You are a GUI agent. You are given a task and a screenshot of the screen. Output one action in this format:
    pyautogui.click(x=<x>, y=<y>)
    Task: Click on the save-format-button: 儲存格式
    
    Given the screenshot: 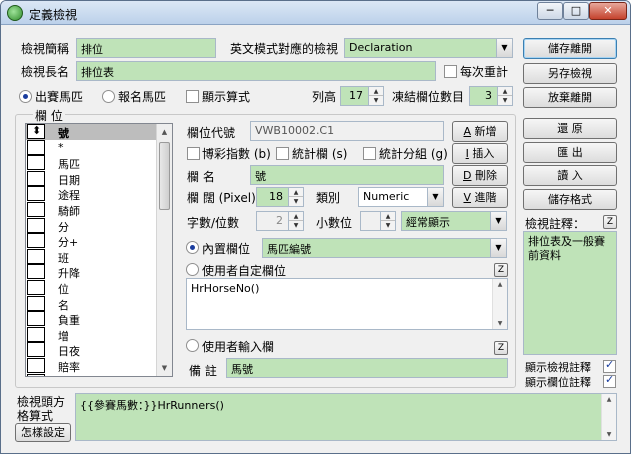 What is the action you would take?
    pyautogui.click(x=570, y=199)
    